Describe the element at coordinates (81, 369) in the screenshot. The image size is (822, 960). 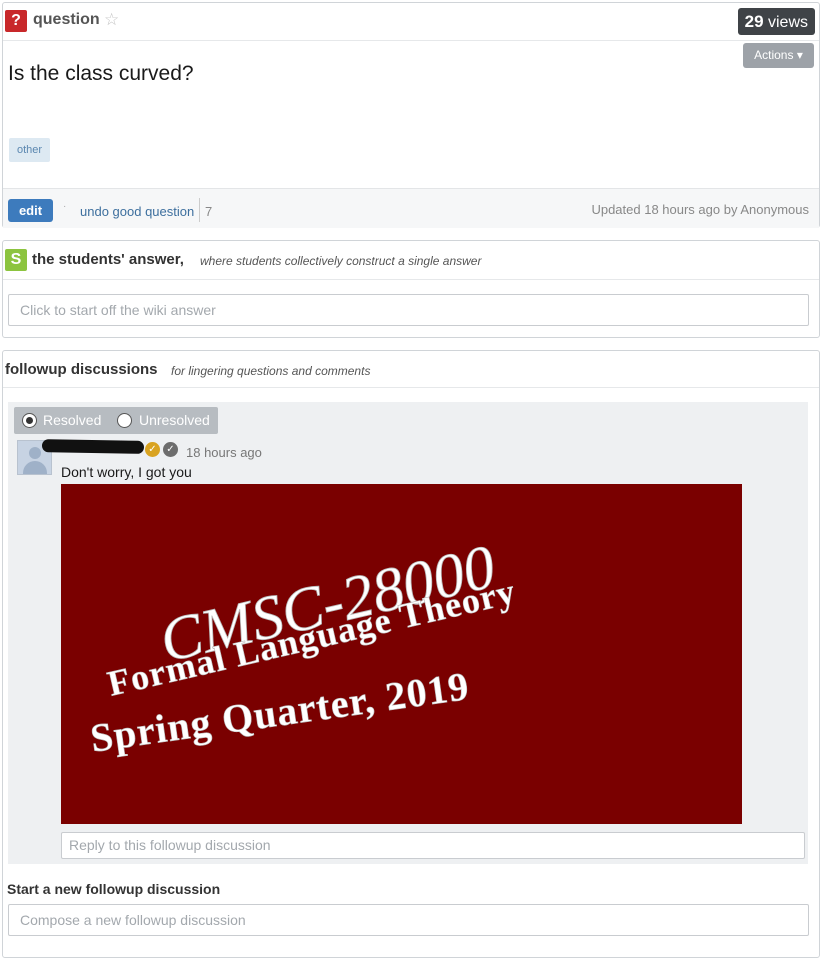
I see `followup-title: followup discussions` at that location.